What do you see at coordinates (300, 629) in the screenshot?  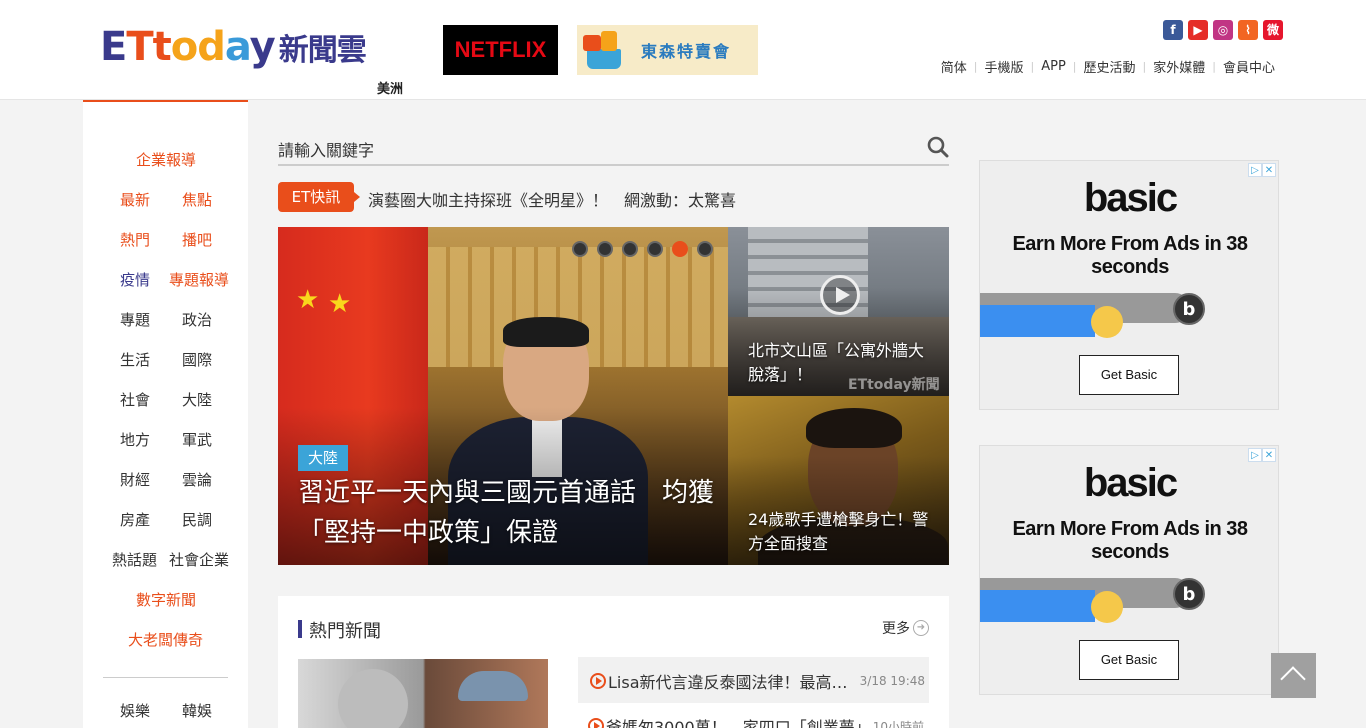 I see `section-marker` at bounding box center [300, 629].